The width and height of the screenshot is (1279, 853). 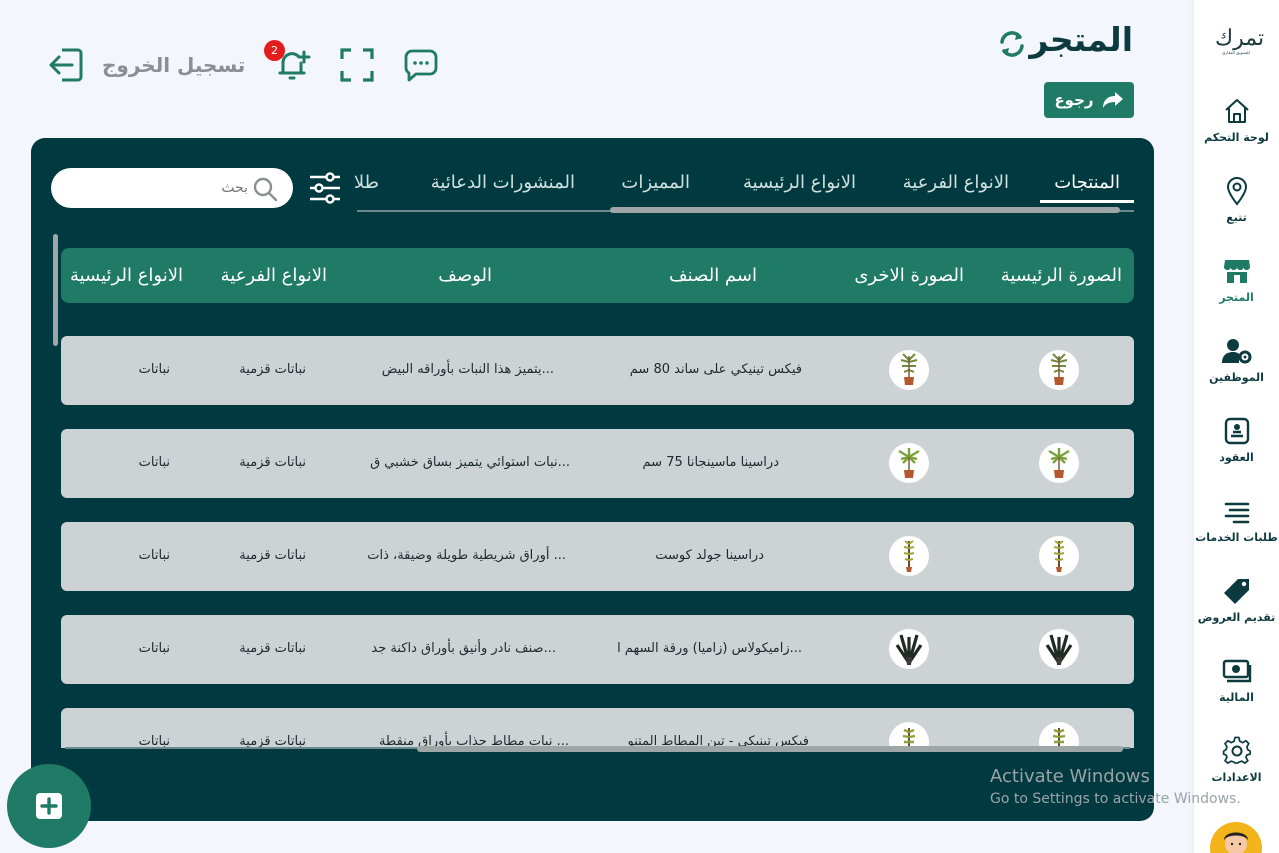 I want to click on plus-icon, so click(x=49, y=806).